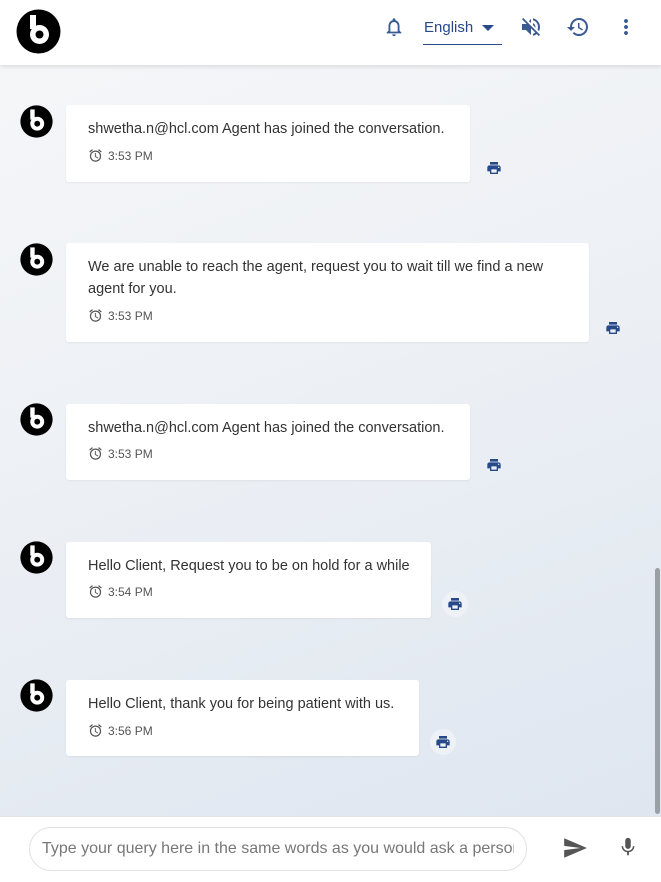  Describe the element at coordinates (130, 591) in the screenshot. I see `message-time-text: 3:54 PM` at that location.